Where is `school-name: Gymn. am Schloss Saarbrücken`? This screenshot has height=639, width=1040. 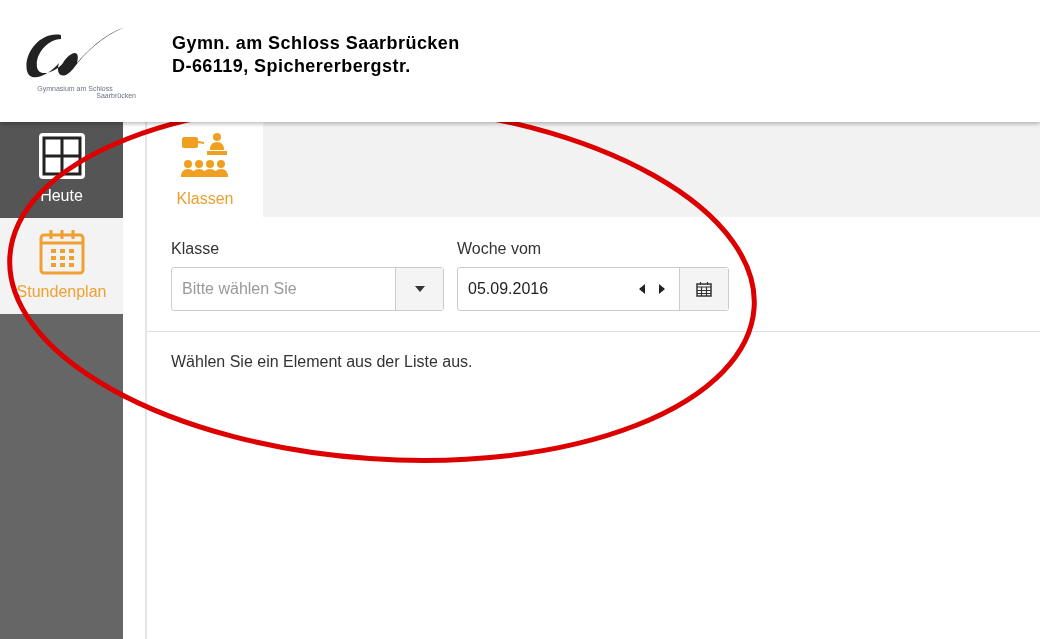 school-name: Gymn. am Schloss Saarbrücken is located at coordinates (316, 43).